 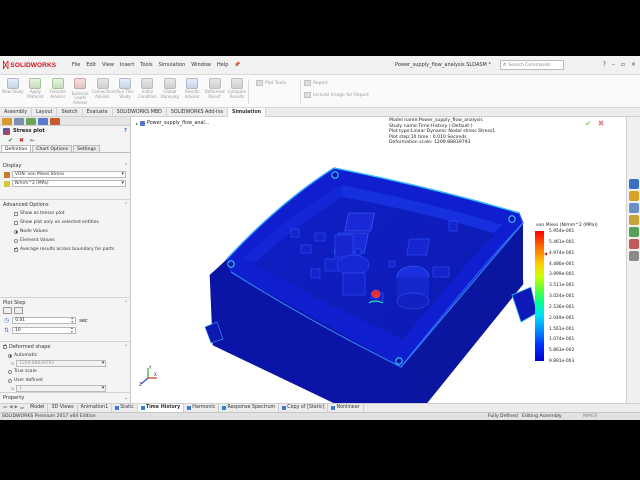 What do you see at coordinates (16, 112) in the screenshot?
I see `tab-assembly: Assembly` at bounding box center [16, 112].